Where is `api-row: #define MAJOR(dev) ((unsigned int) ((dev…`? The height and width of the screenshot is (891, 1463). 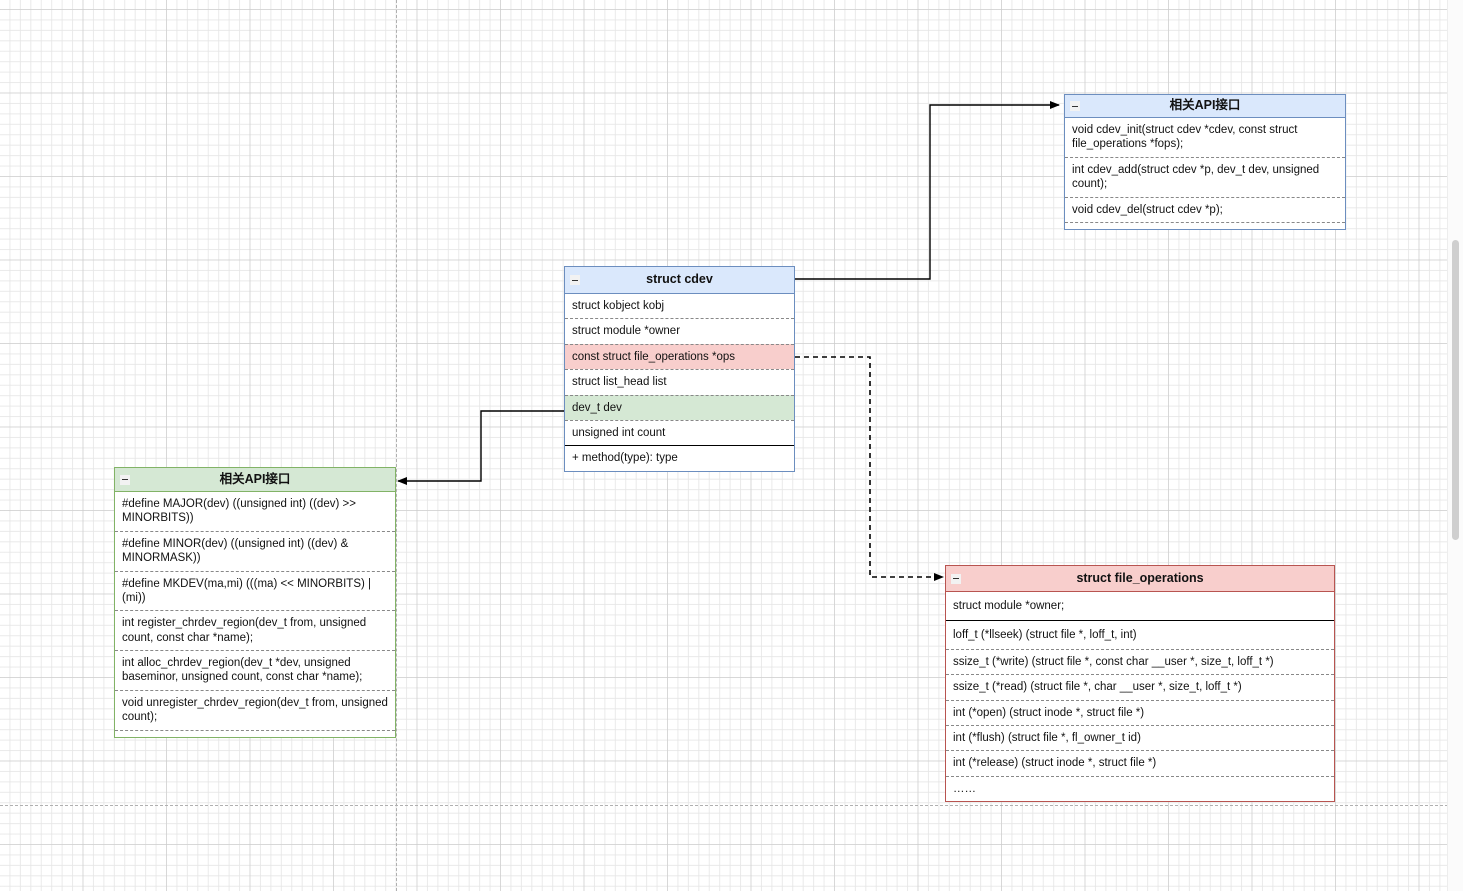 api-row: #define MAJOR(dev) ((unsigned int) ((dev… is located at coordinates (255, 511).